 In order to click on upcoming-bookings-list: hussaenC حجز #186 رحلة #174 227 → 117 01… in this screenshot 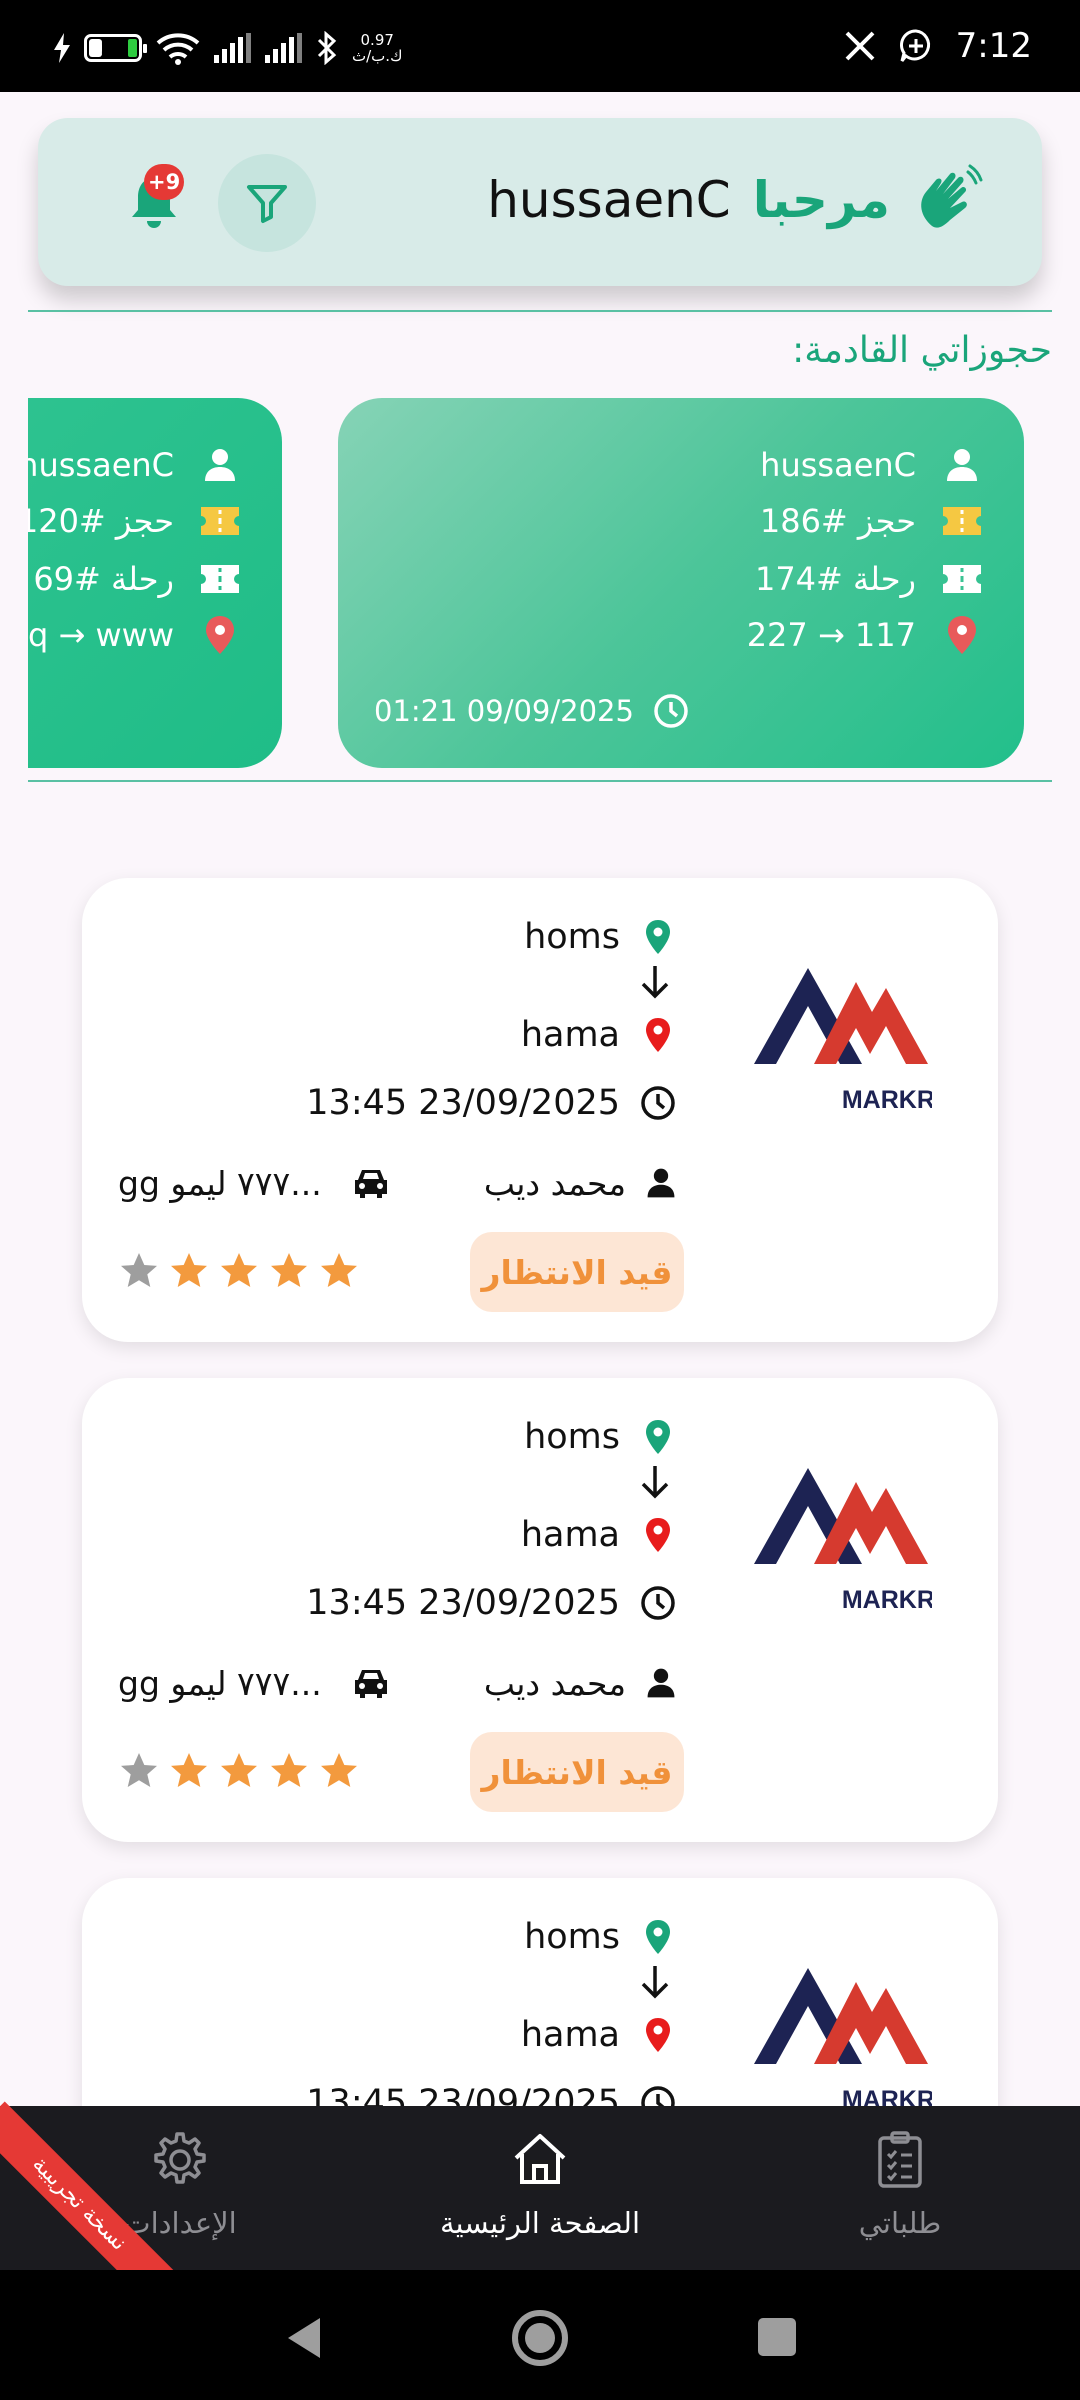, I will do `click(540, 583)`.